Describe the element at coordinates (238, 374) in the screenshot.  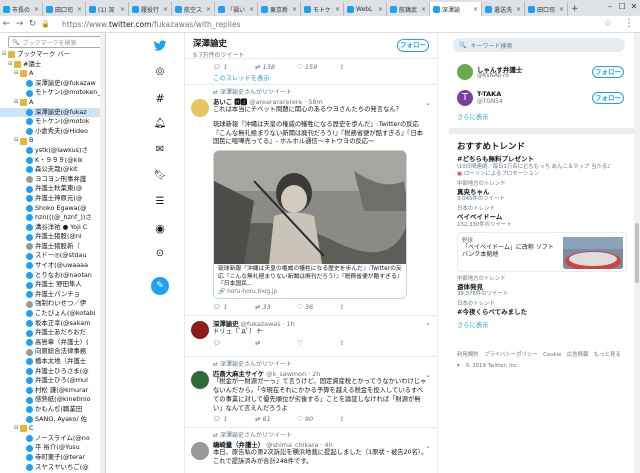
I see `author-name: 匹斎大麻主サイケ` at that location.